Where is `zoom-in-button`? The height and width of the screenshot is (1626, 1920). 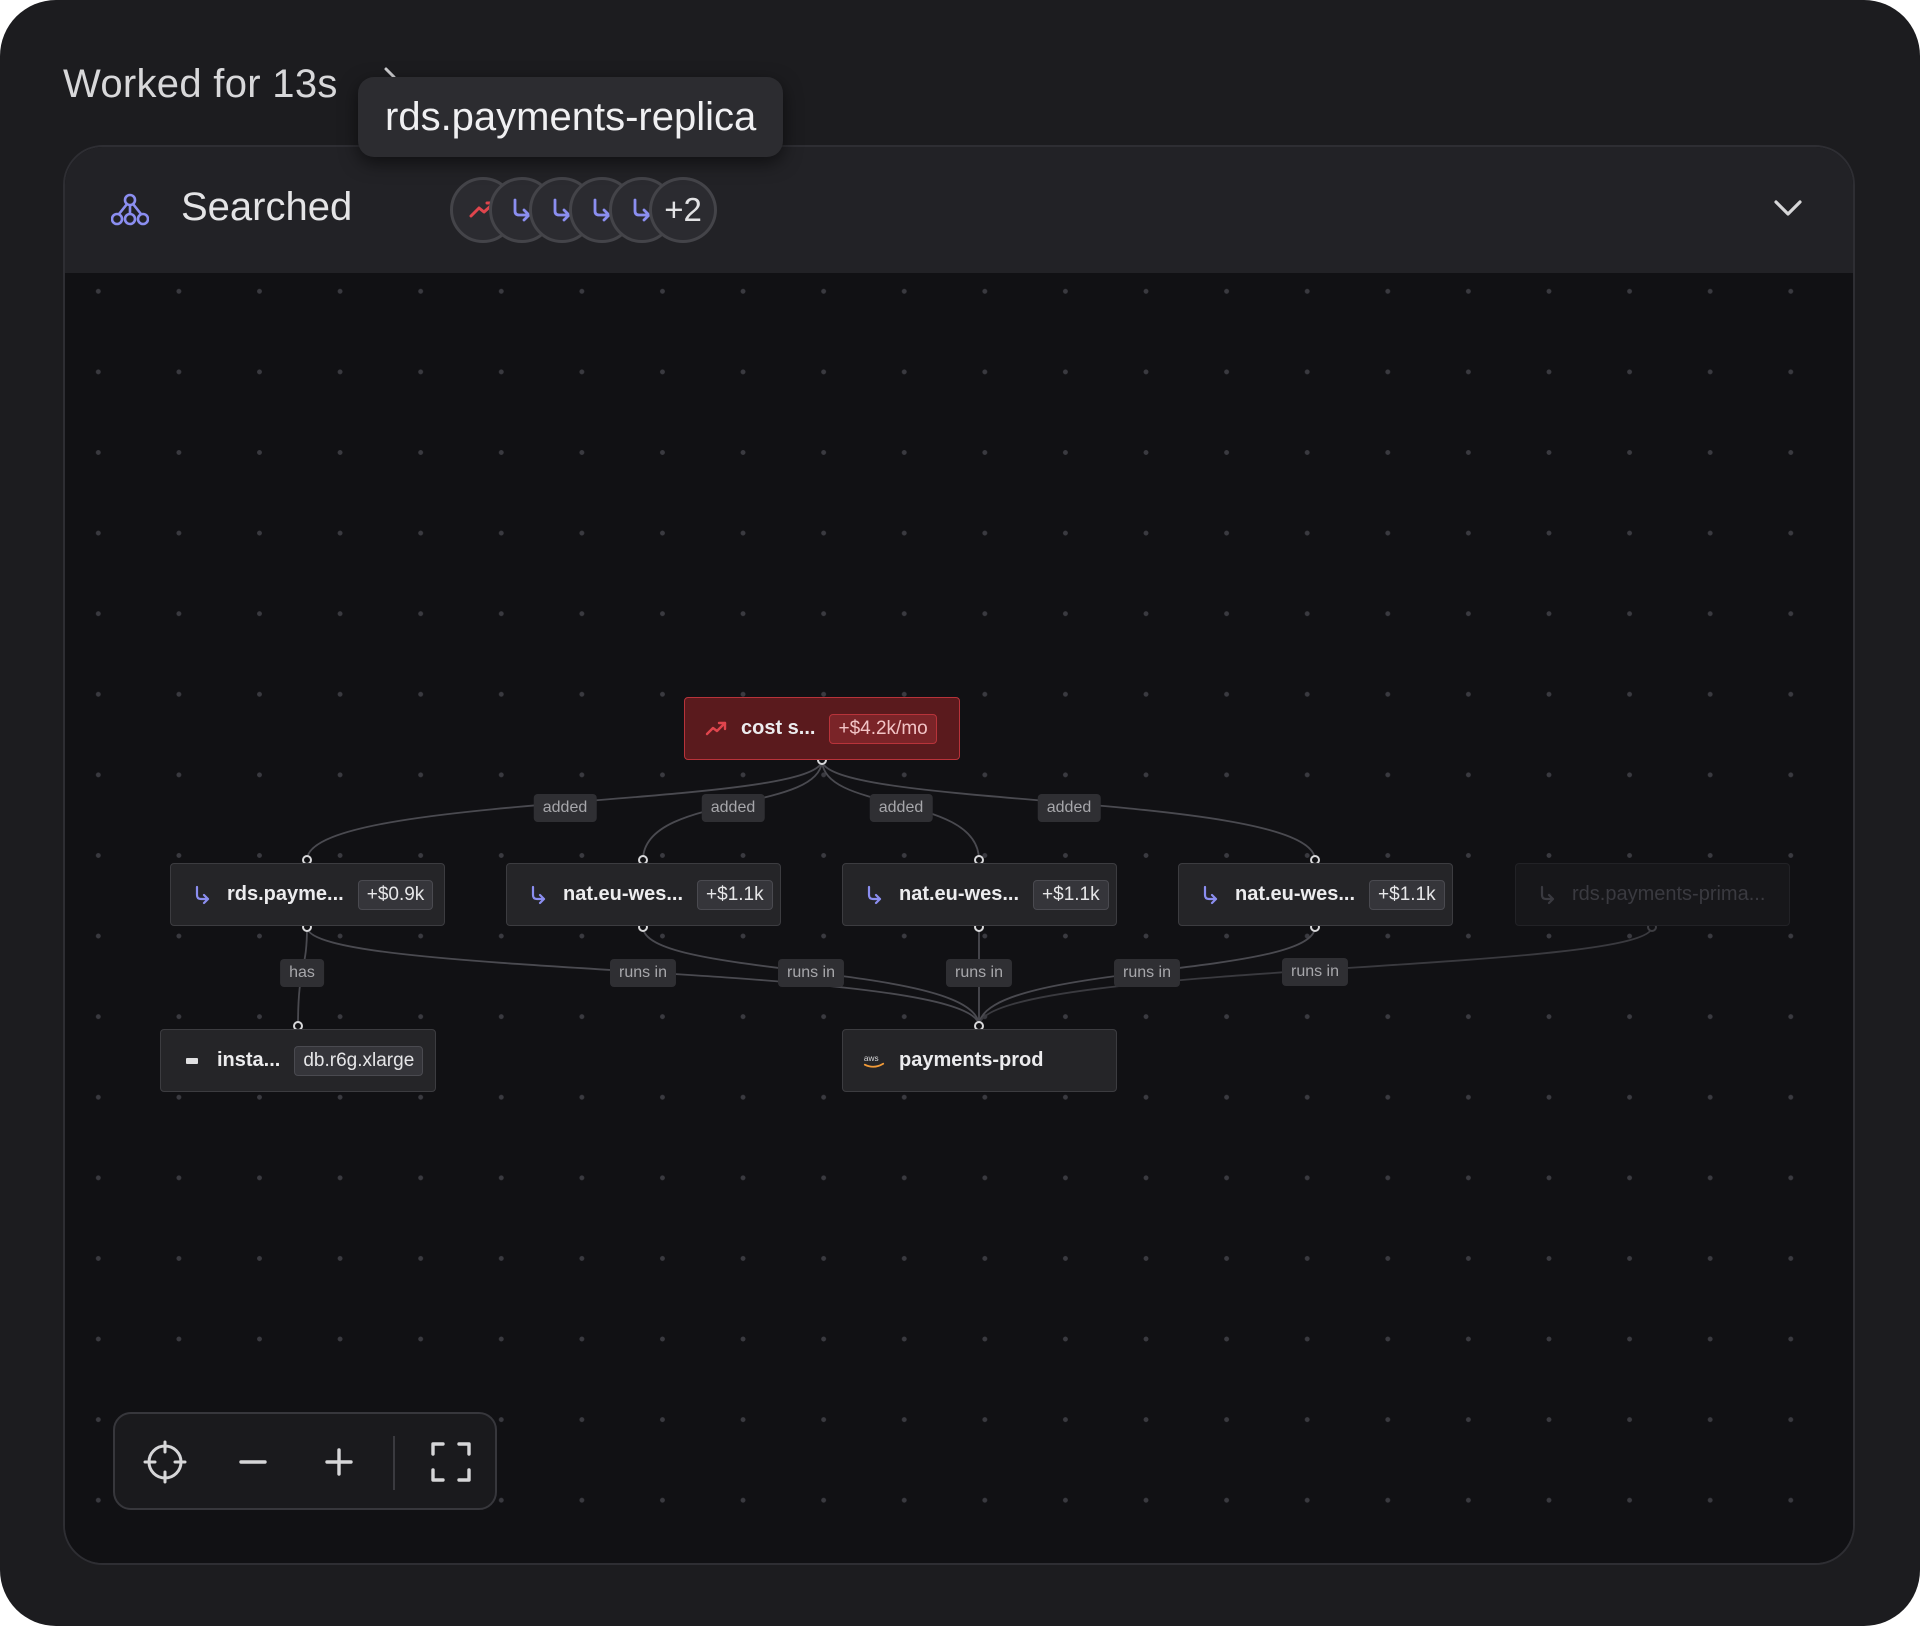 zoom-in-button is located at coordinates (339, 1462).